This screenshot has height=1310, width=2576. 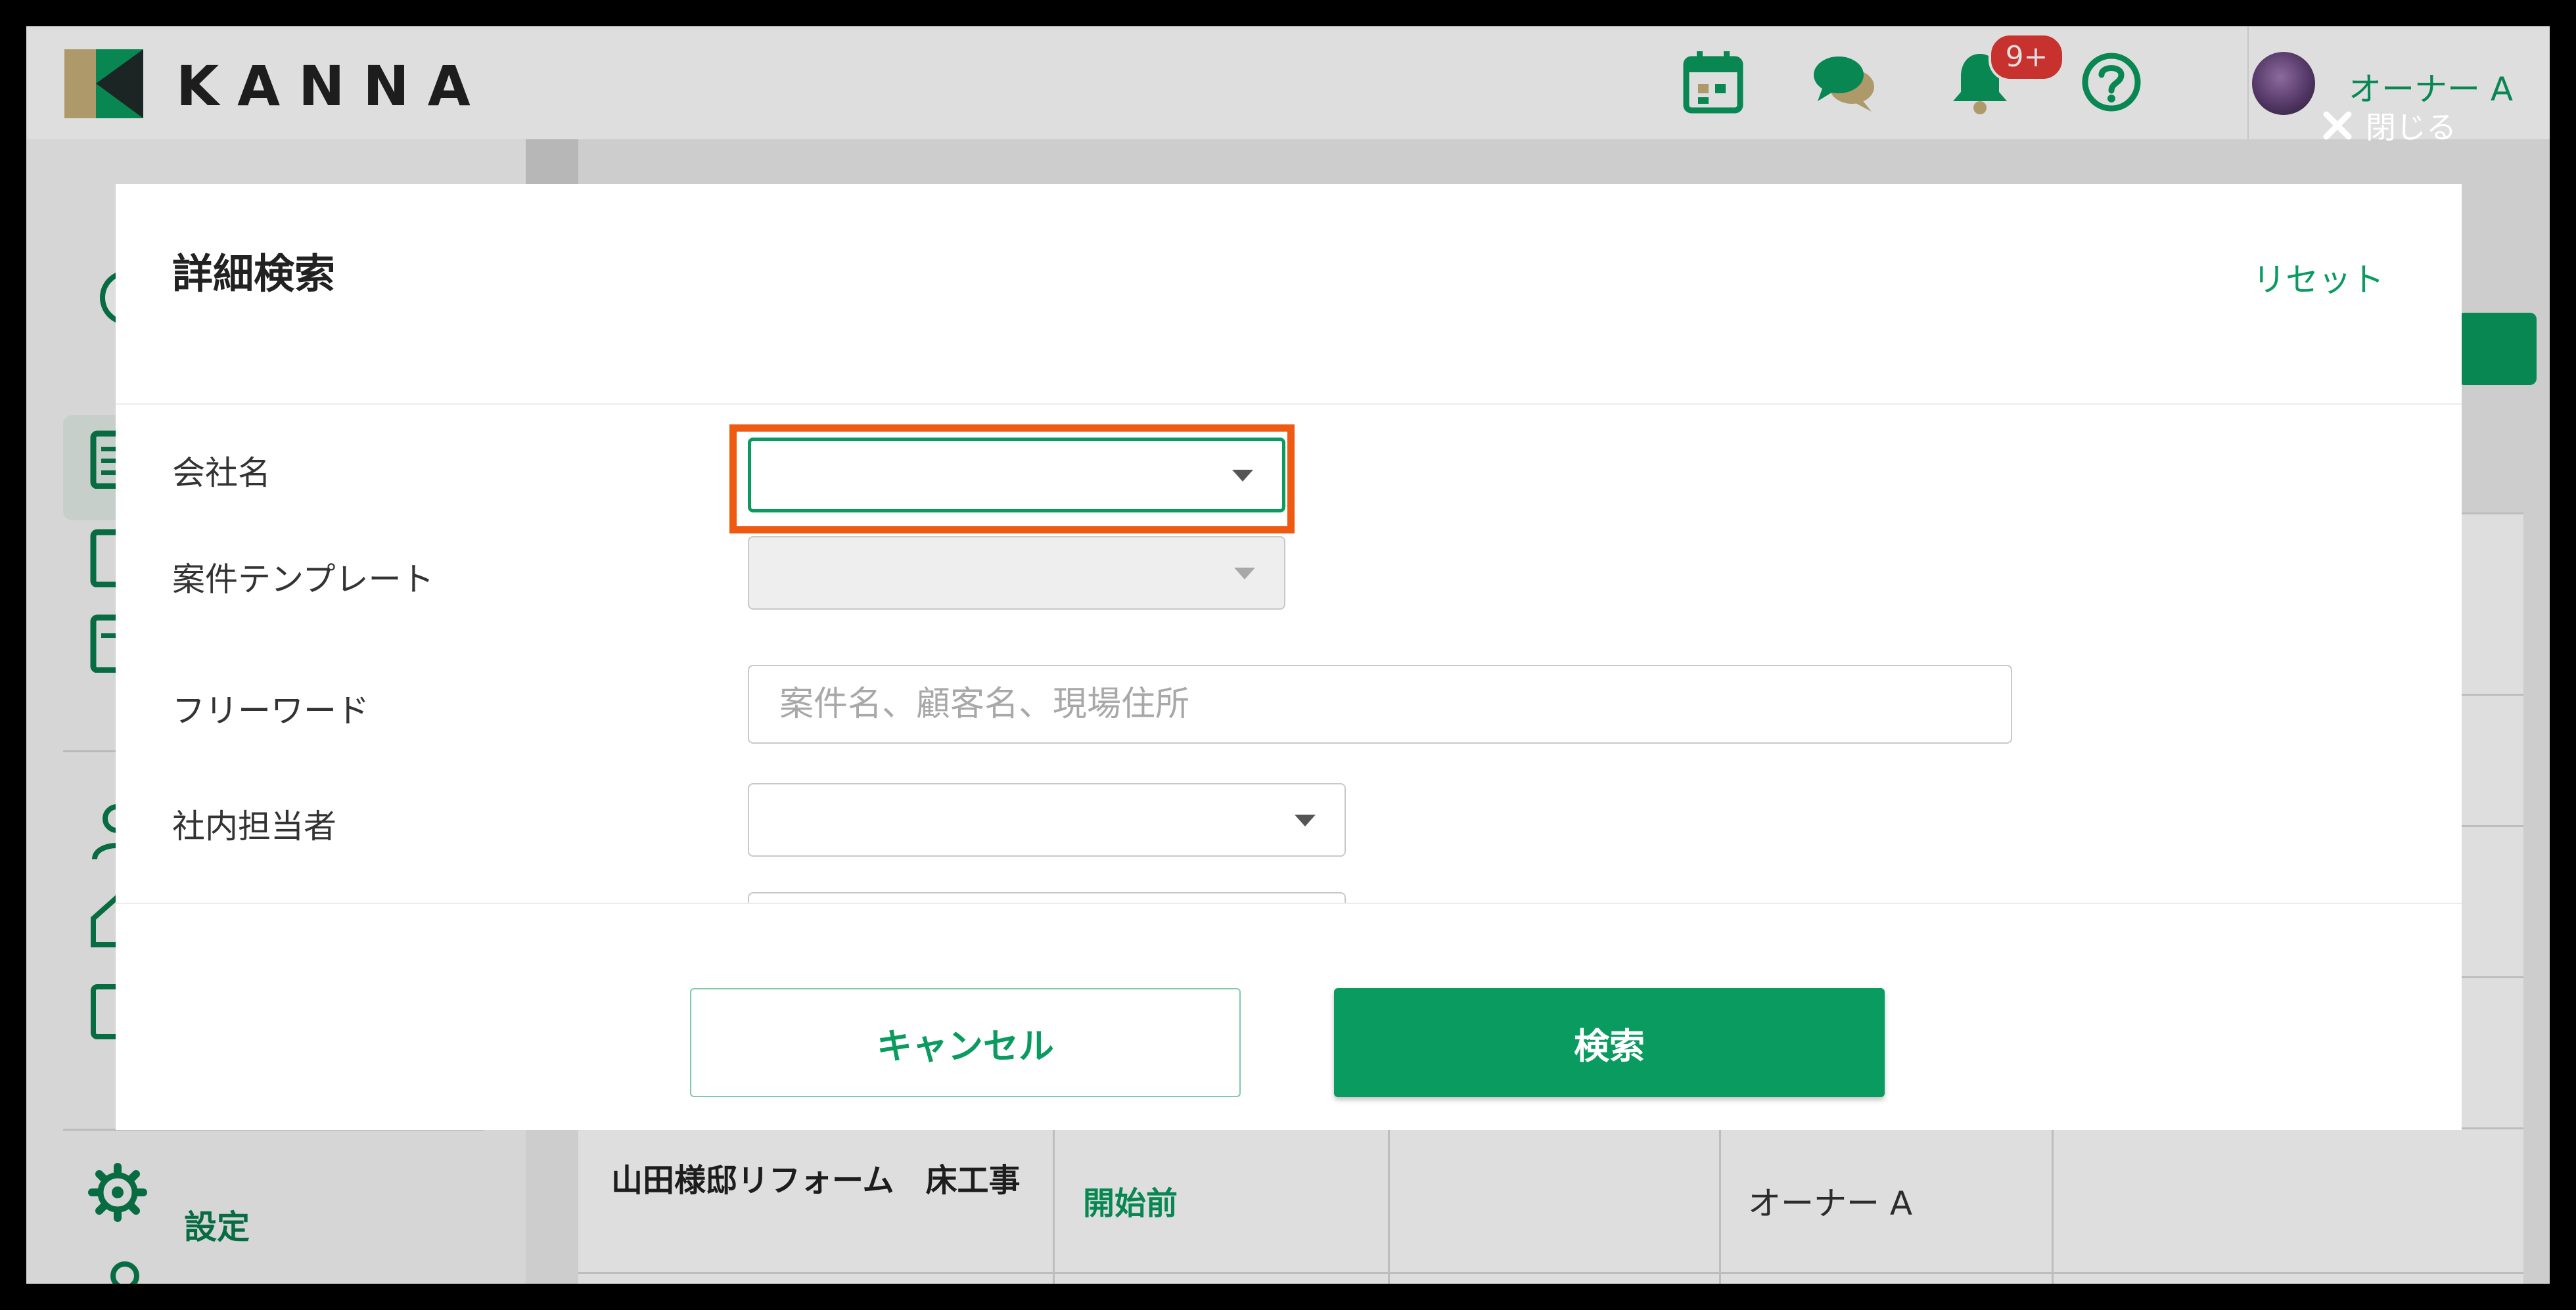 I want to click on search-button: 検索, so click(x=1610, y=1042).